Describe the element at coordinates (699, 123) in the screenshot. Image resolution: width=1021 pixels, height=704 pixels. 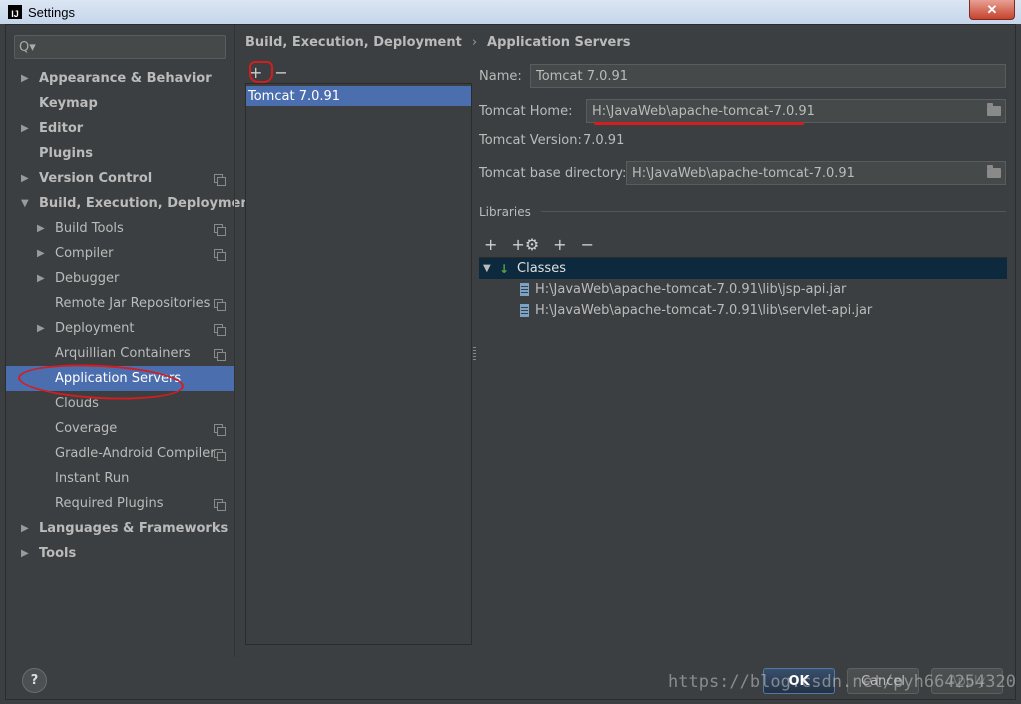
I see `annotation-underline-home` at that location.